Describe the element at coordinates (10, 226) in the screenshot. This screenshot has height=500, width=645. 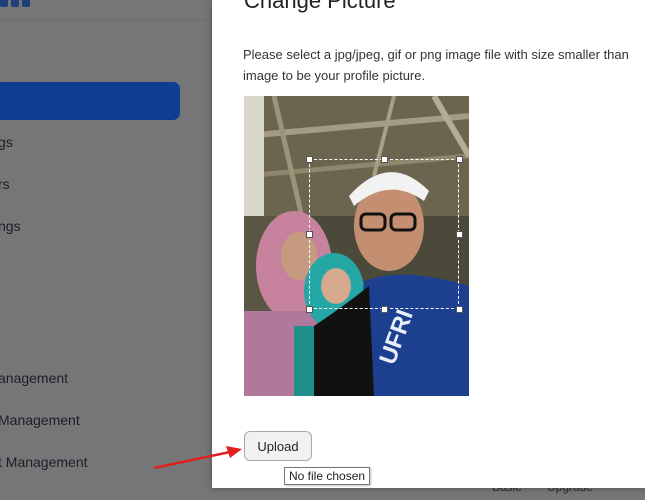
I see `sidebar-item-recordings: ngs` at that location.